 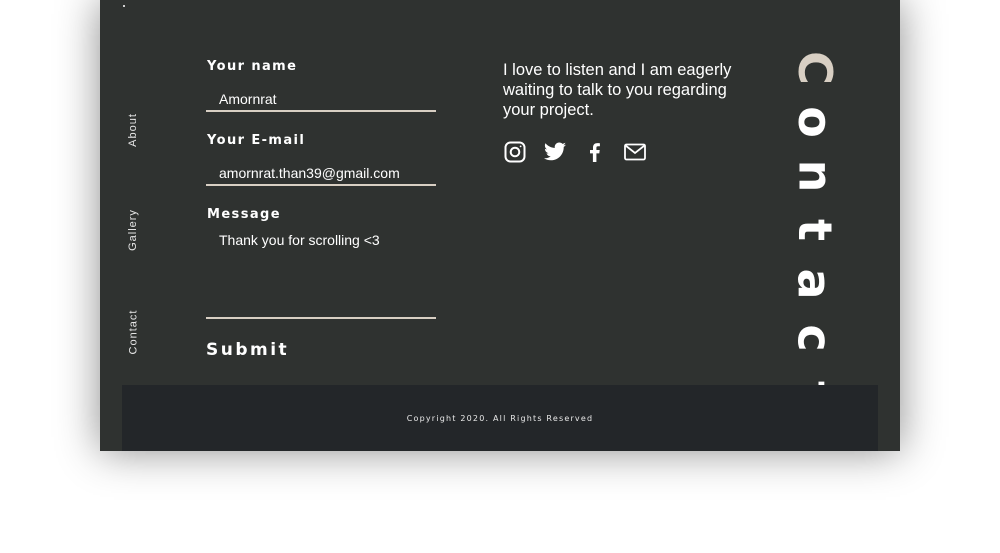 I want to click on footer: Copyright 2020. All Rights Reserved, so click(x=500, y=418).